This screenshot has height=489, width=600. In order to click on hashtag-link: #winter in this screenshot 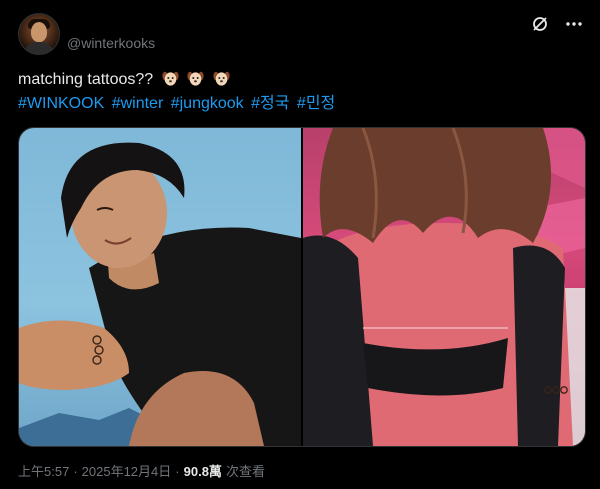, I will do `click(138, 103)`.